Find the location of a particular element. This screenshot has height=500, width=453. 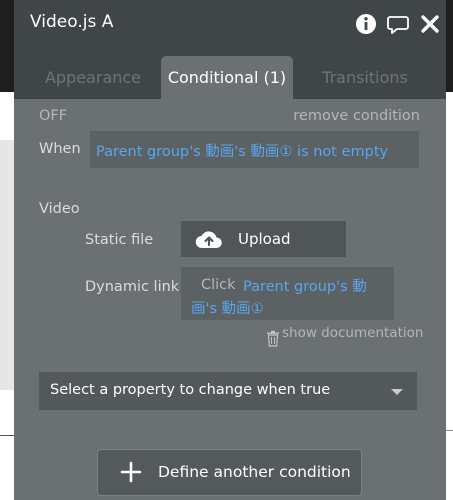

condition-expression-field: Parent group's 動画's 動画① is not empty is located at coordinates (254, 149).